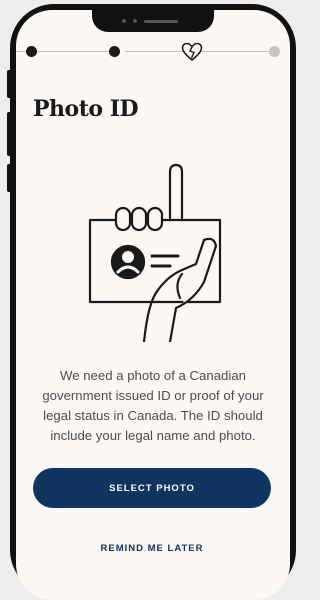  I want to click on phone-notch, so click(153, 21).